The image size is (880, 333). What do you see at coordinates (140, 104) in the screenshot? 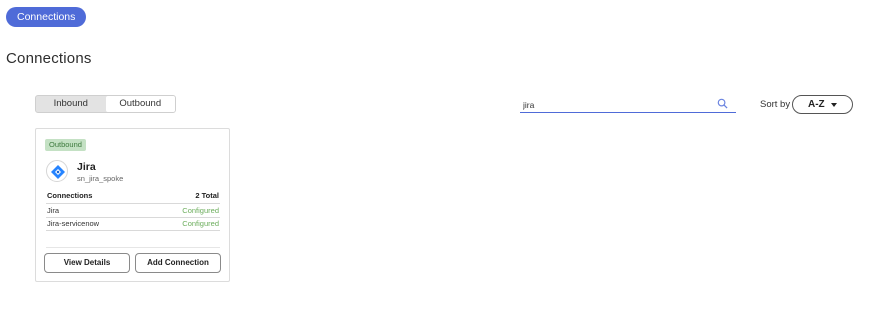
I see `toggle-outbound: Outbound` at bounding box center [140, 104].